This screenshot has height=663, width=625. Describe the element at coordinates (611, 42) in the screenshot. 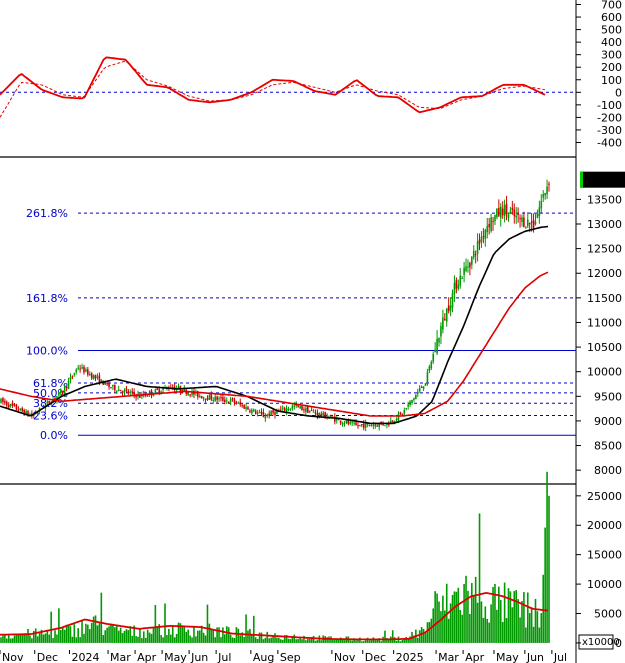

I see `osc-tick-label: 400` at that location.